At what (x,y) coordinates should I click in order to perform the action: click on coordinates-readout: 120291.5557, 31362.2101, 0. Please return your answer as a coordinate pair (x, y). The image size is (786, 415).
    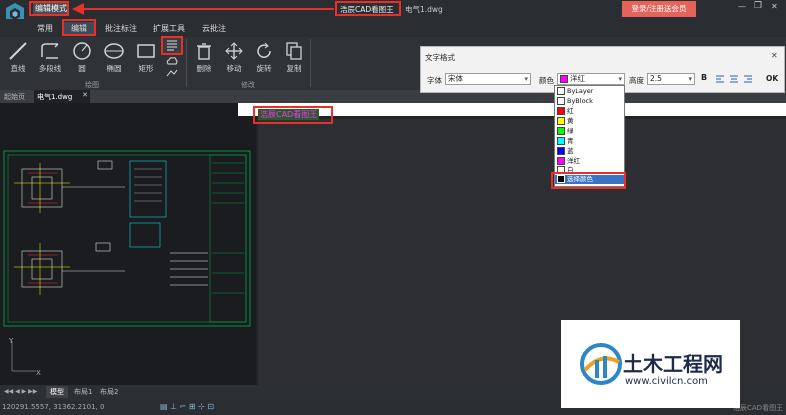
    Looking at the image, I should click on (53, 407).